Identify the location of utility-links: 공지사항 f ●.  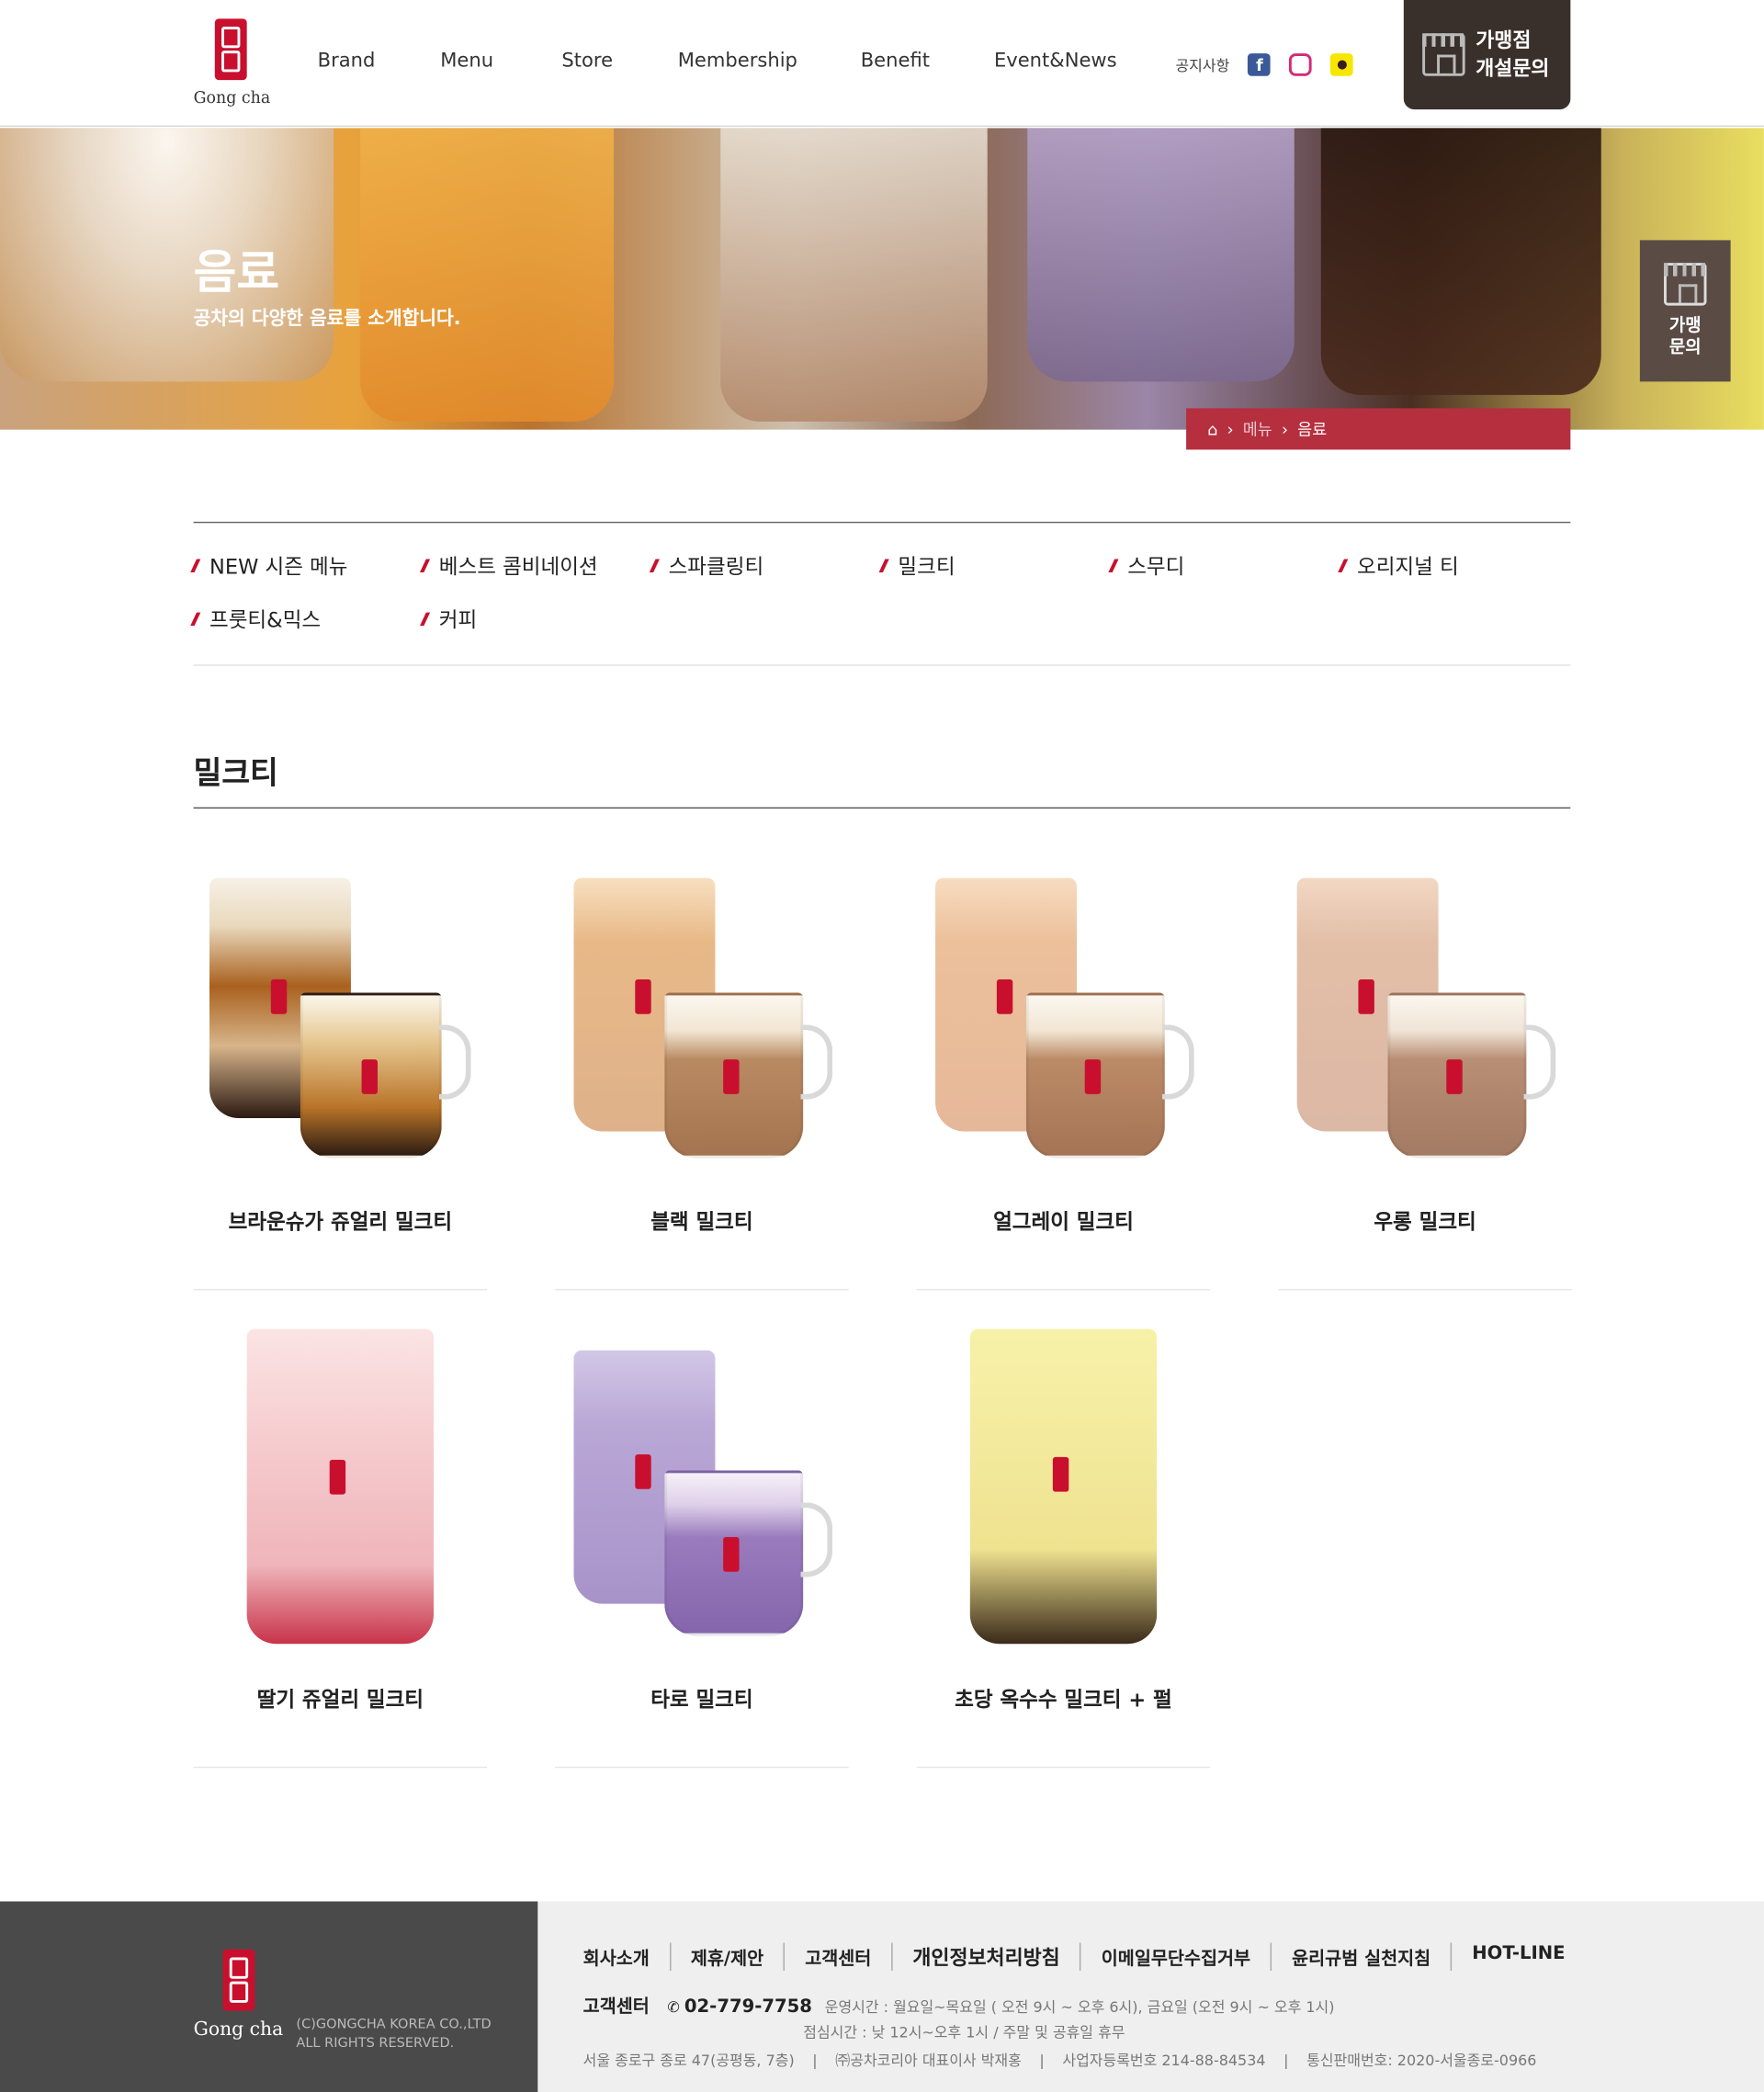
(1264, 64).